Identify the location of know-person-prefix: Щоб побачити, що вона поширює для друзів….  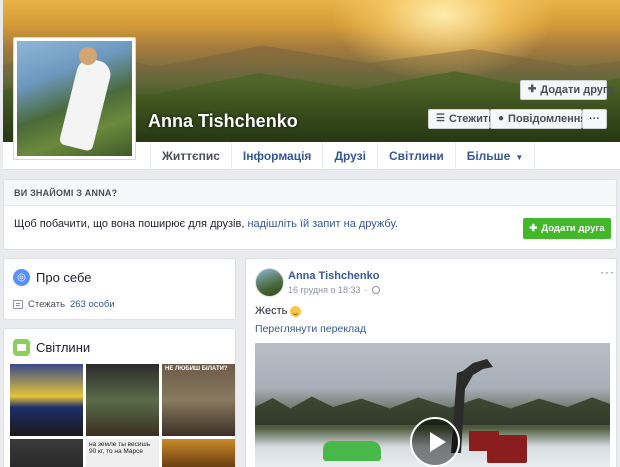
(131, 224).